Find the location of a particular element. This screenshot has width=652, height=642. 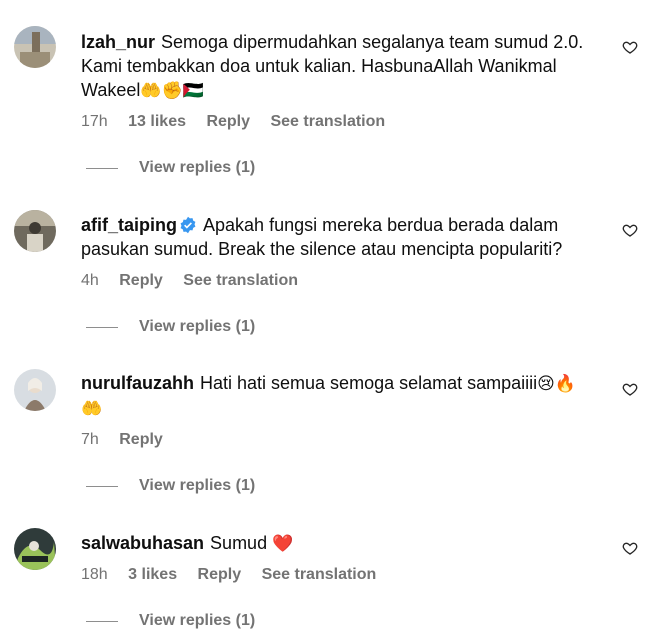

verified-badge-icon is located at coordinates (188, 225).